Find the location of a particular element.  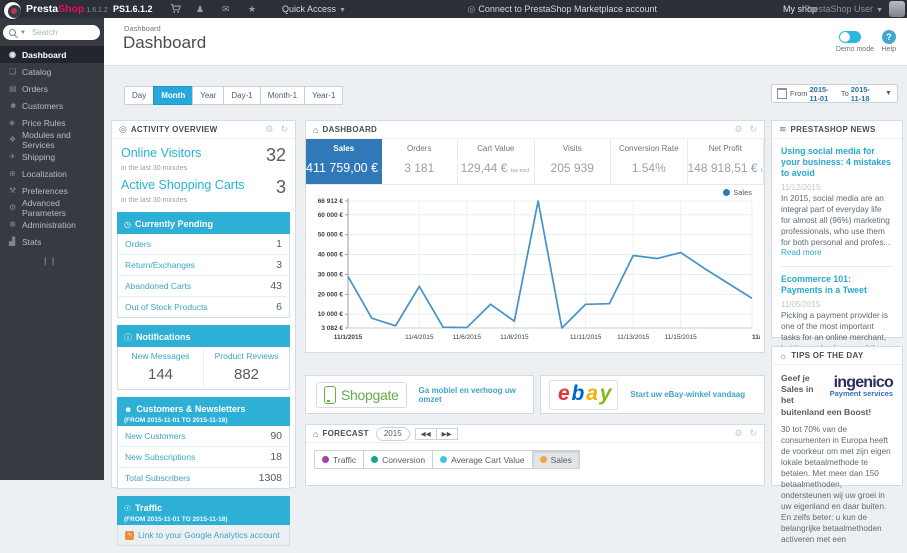

sidebar-item: ☸ Administration is located at coordinates (52, 224).